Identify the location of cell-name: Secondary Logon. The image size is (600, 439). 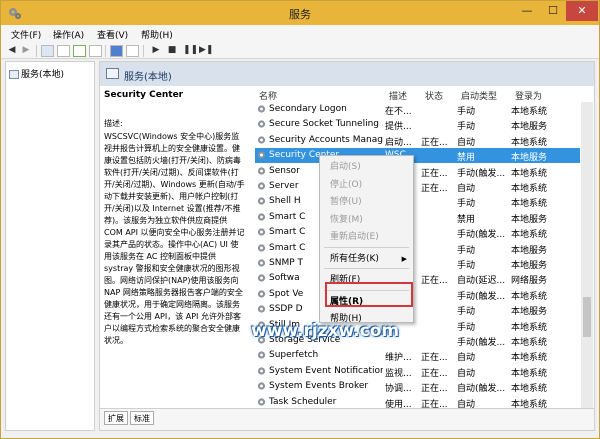
(308, 109).